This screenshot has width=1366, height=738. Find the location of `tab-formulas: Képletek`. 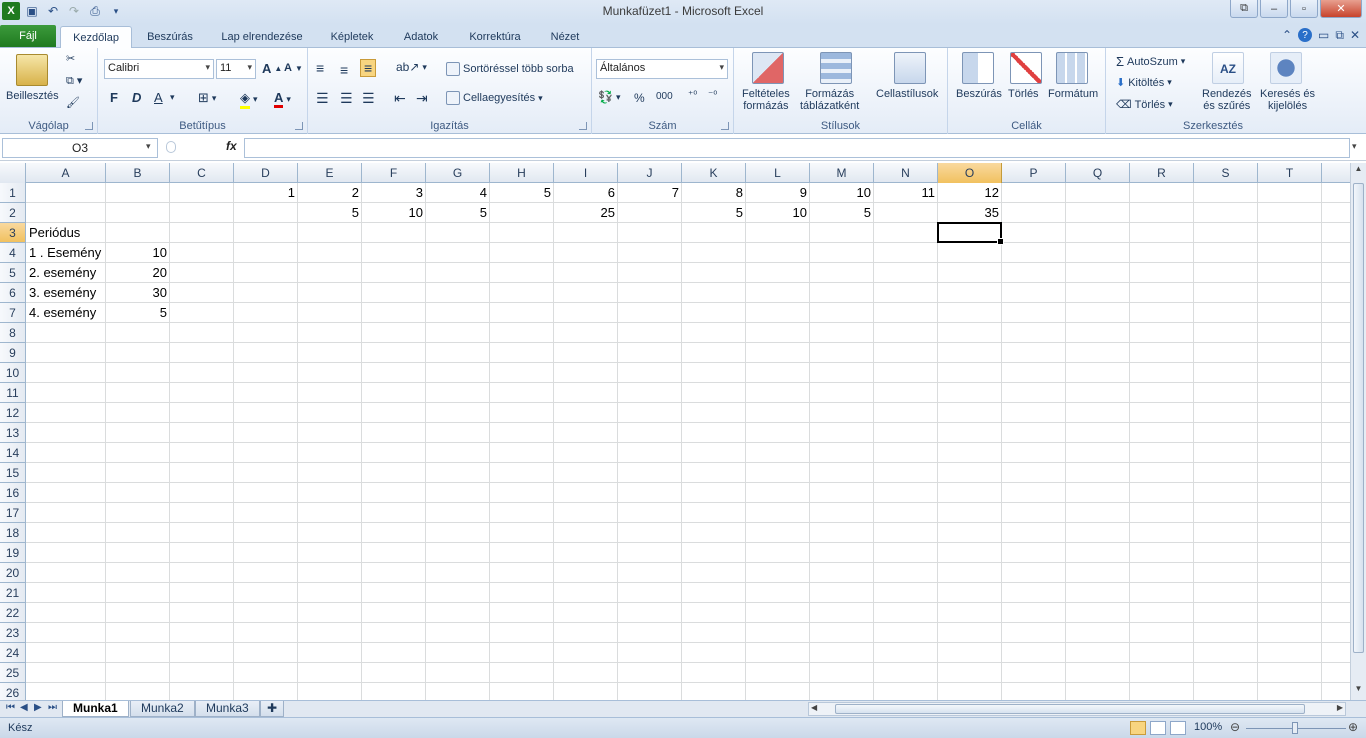

tab-formulas: Képletek is located at coordinates (352, 37).